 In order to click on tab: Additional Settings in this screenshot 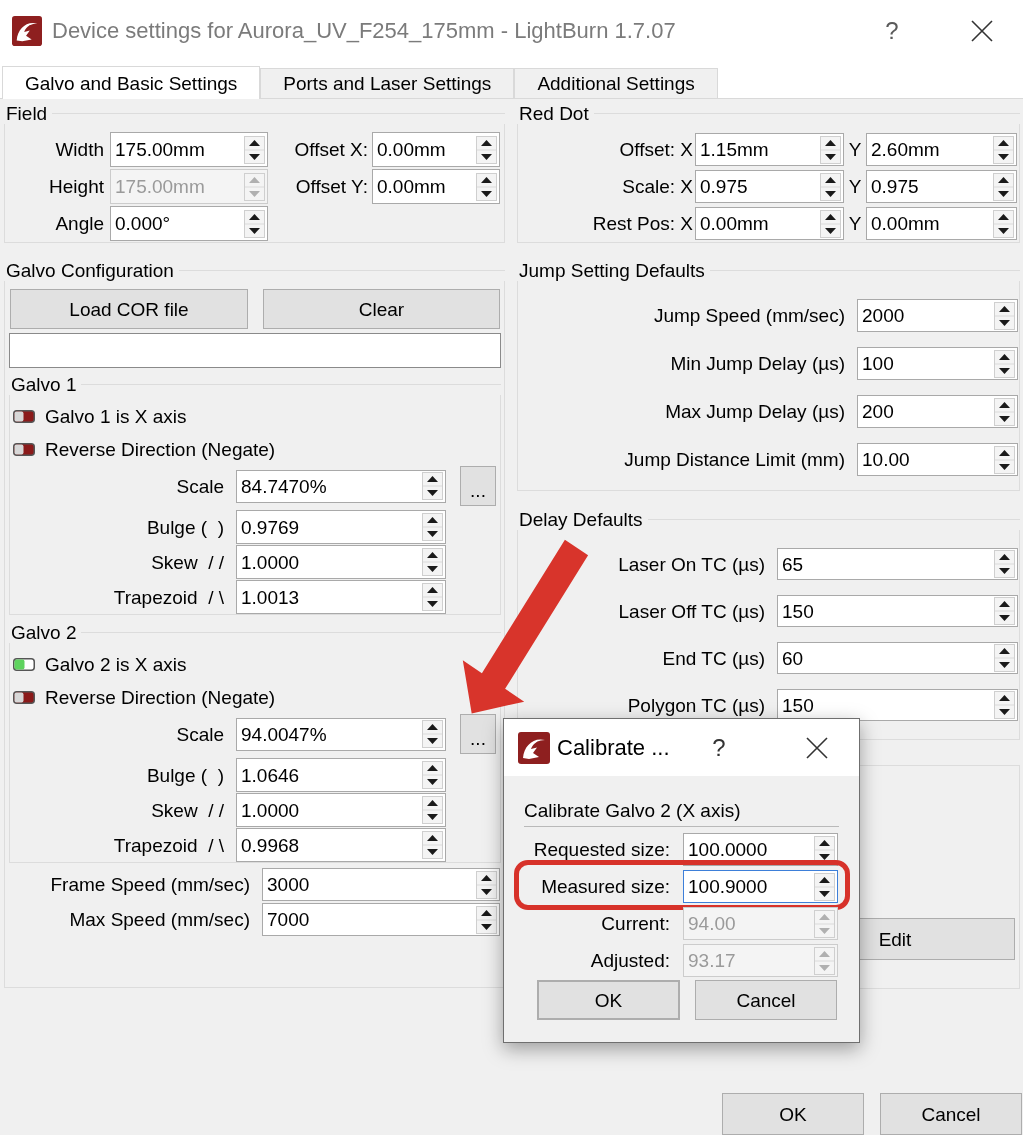, I will do `click(616, 83)`.